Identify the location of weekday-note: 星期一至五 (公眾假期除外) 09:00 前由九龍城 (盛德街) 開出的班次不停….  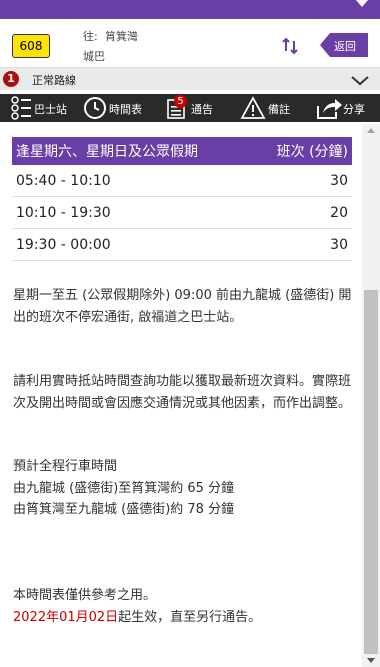
(182, 306).